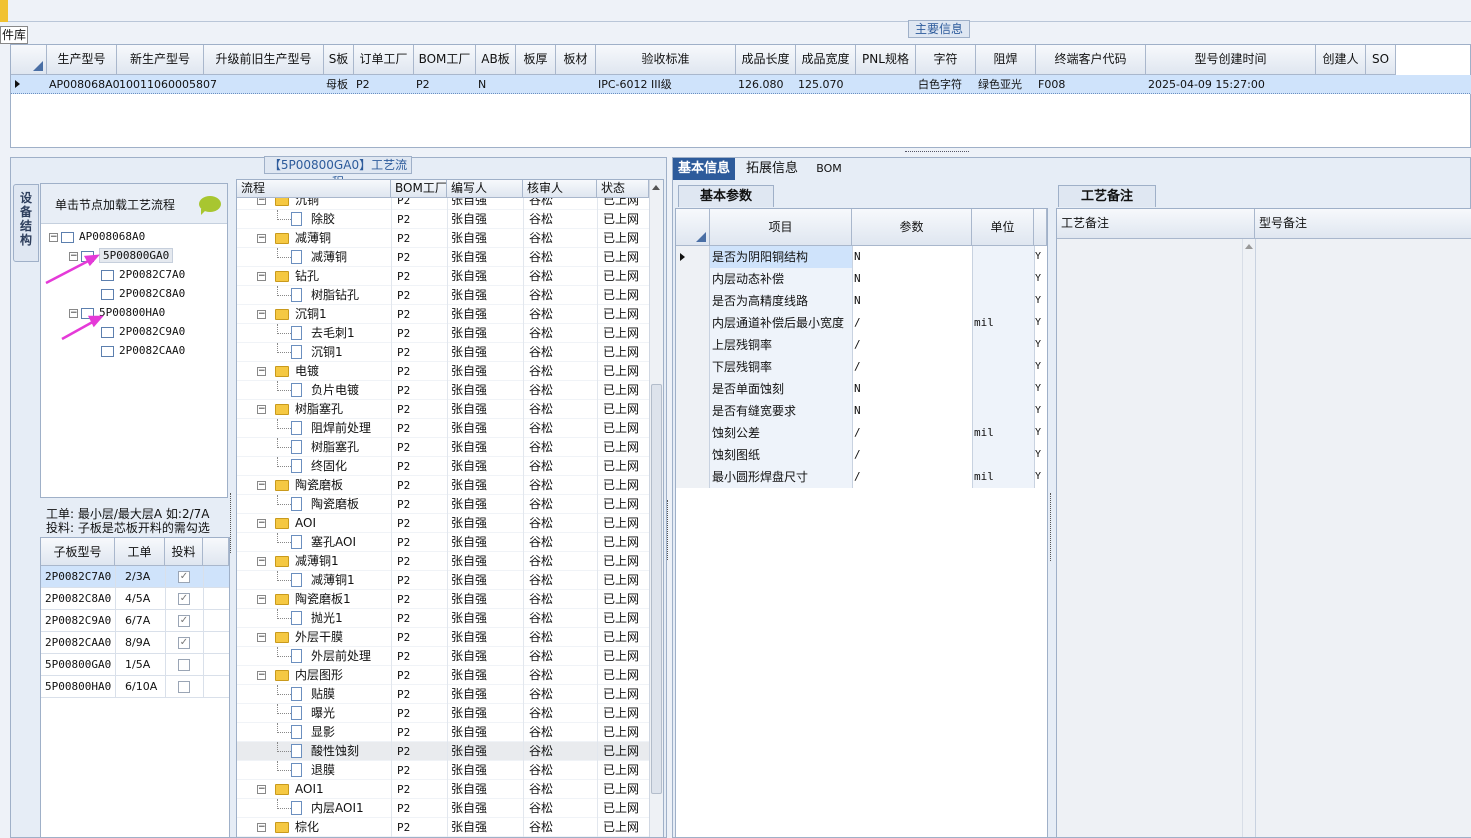  I want to click on flow-col-header: BOM工厂, so click(419, 189).